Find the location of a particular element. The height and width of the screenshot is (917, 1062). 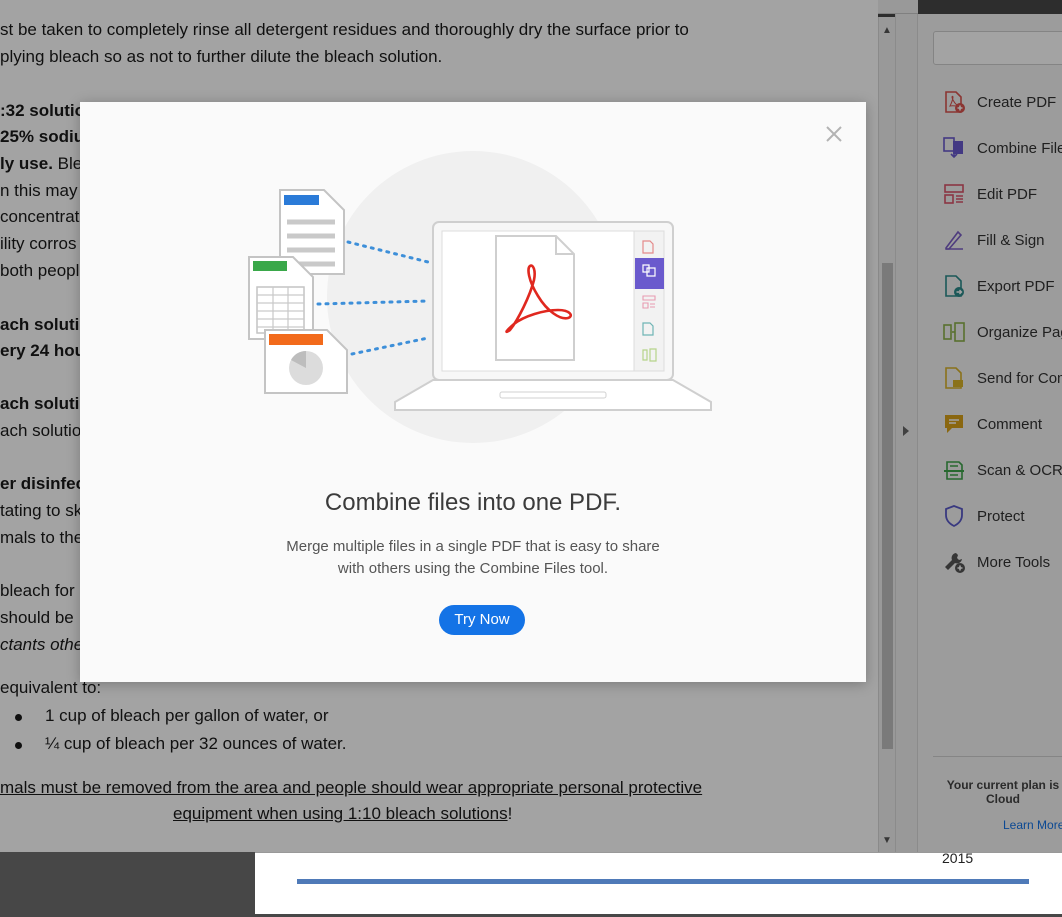

background-year-label: 2015 is located at coordinates (958, 858).